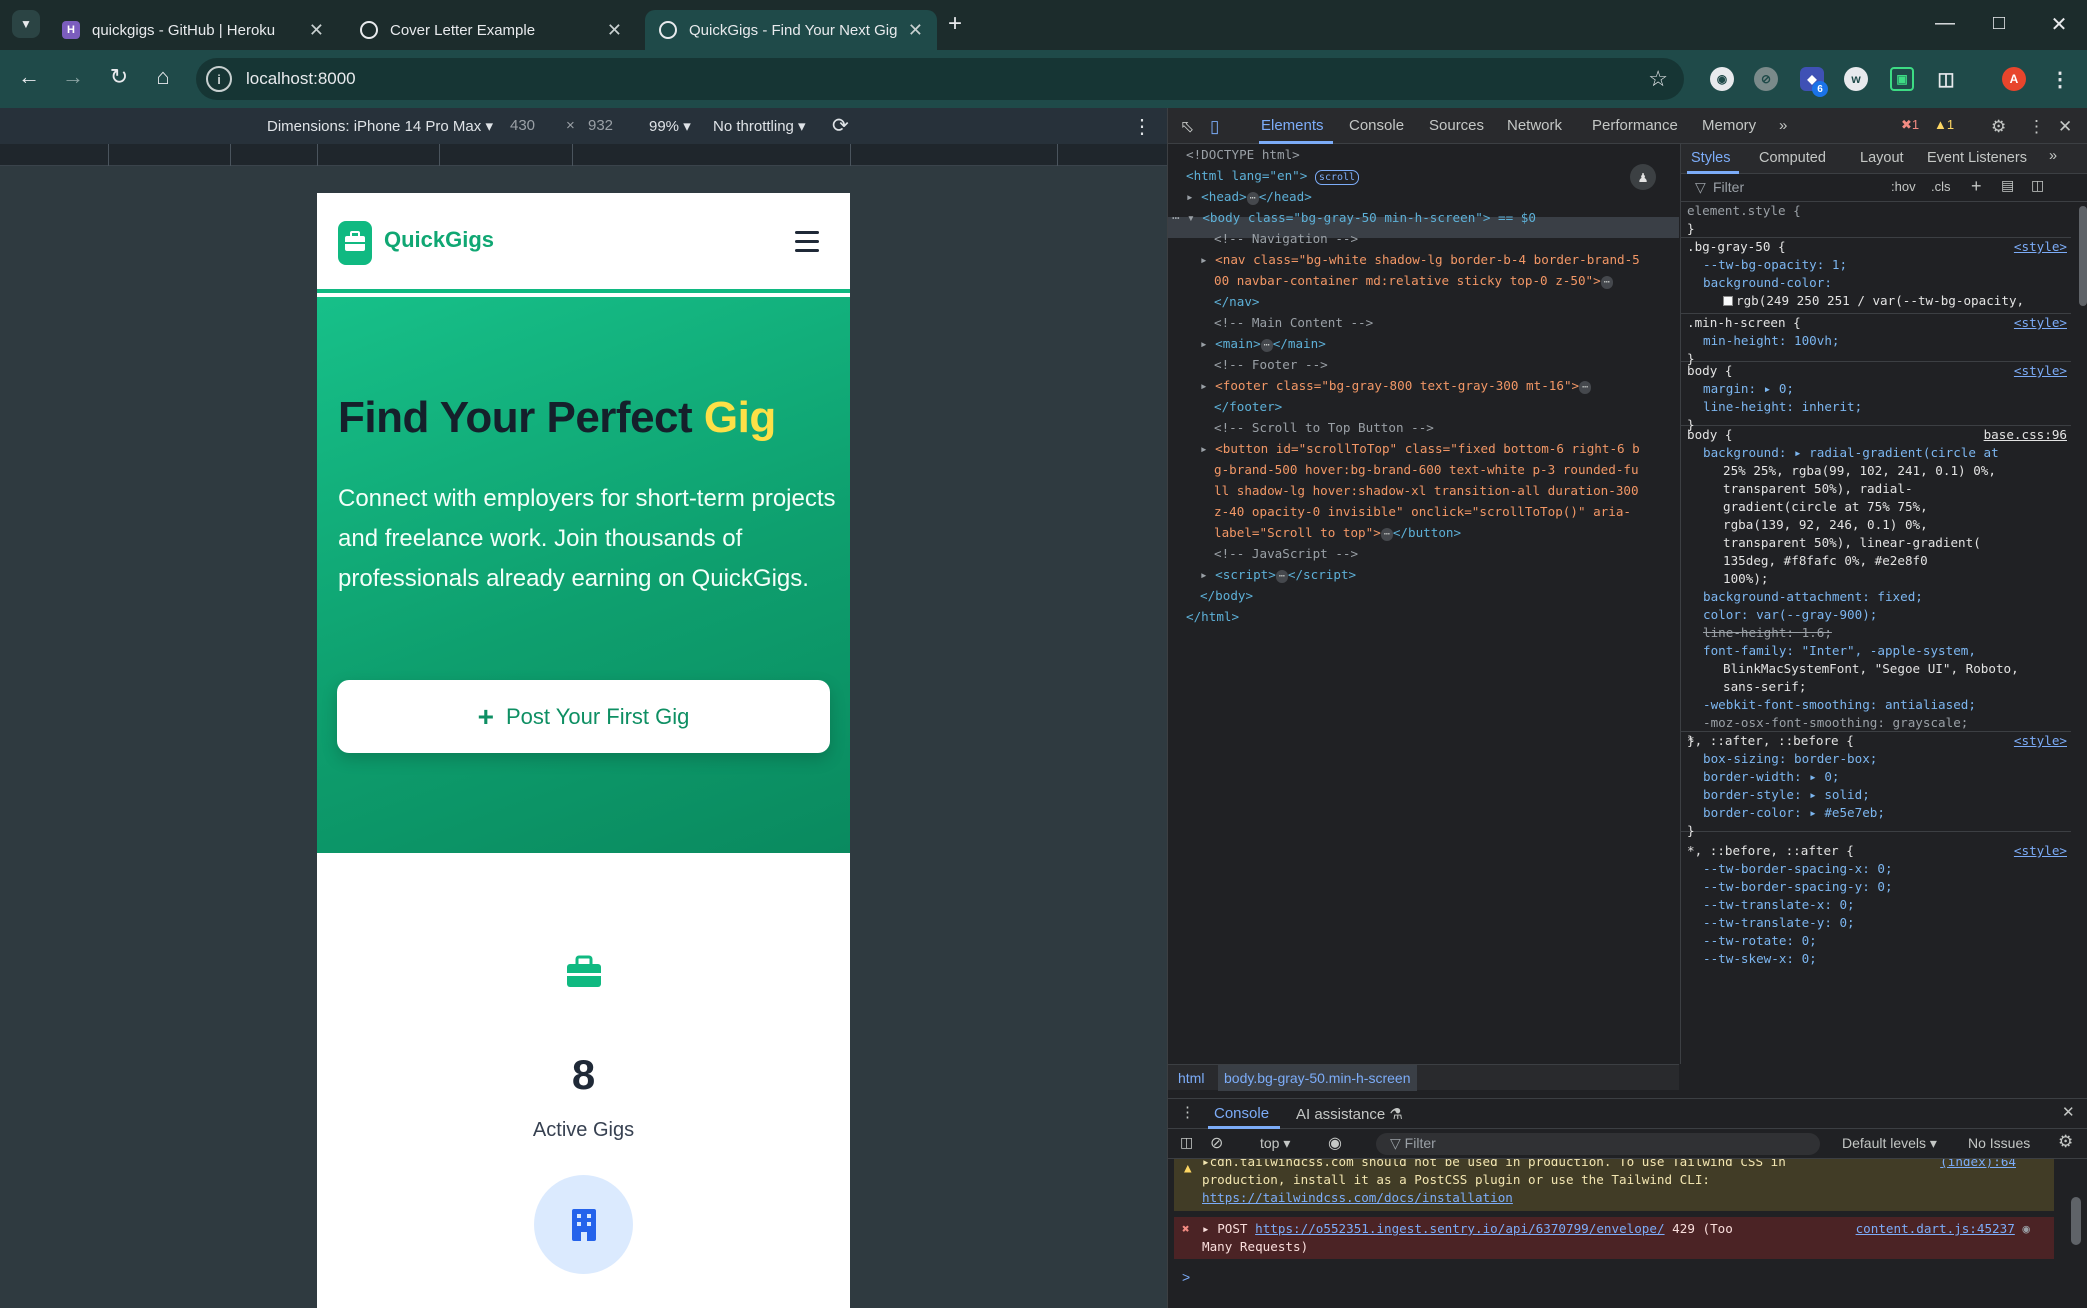 This screenshot has height=1308, width=2087. Describe the element at coordinates (1216, 1143) in the screenshot. I see `clear-console-icon: ⊘` at that location.